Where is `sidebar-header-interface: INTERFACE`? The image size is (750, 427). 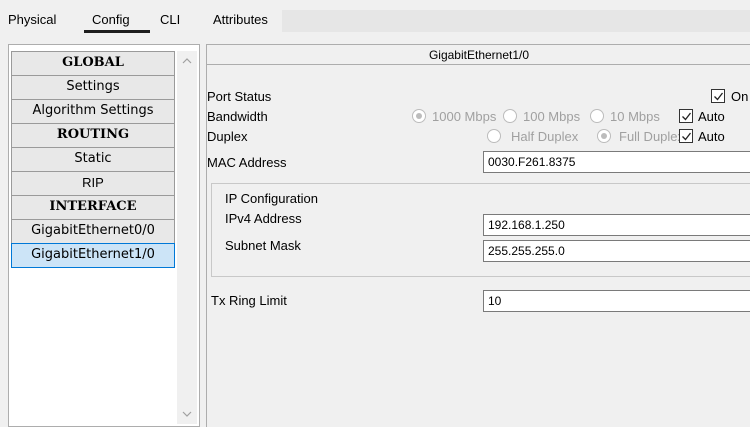
sidebar-header-interface: INTERFACE is located at coordinates (93, 207).